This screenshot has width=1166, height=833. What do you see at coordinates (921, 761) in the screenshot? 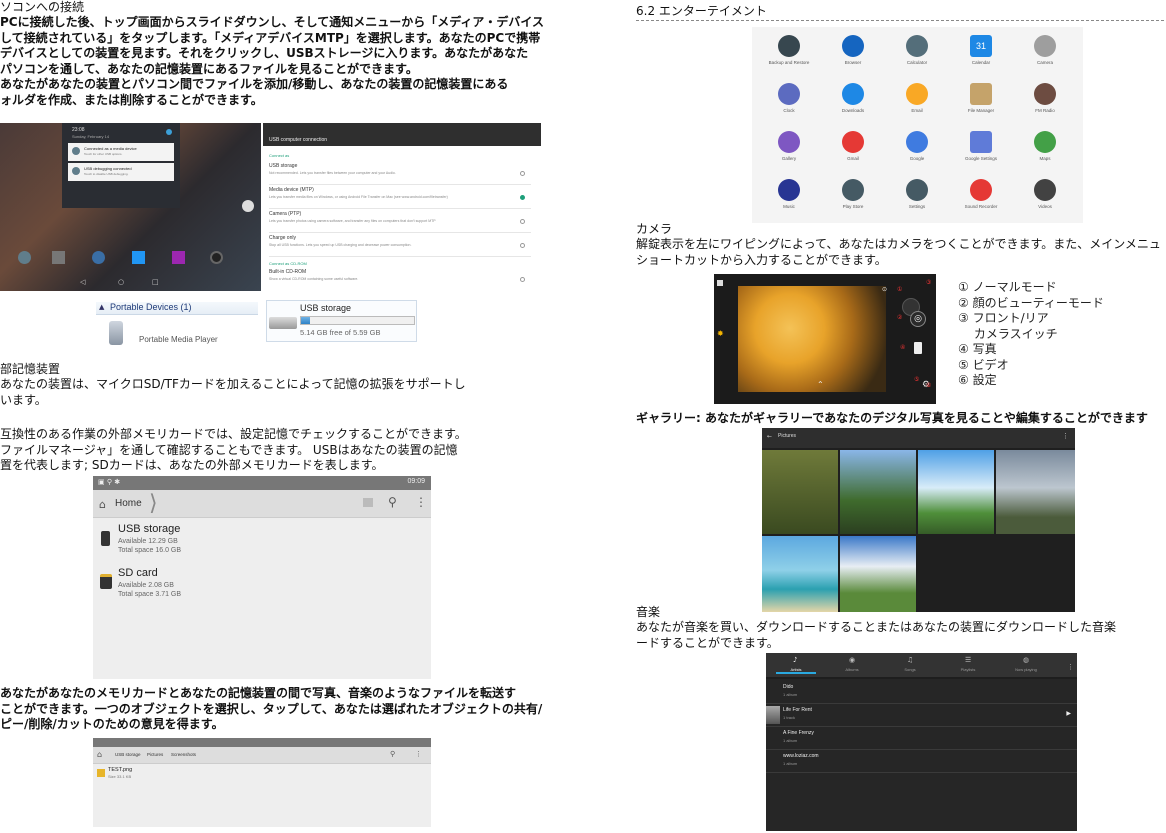
I see `artist-row: www.loziaz.com 1 album` at bounding box center [921, 761].